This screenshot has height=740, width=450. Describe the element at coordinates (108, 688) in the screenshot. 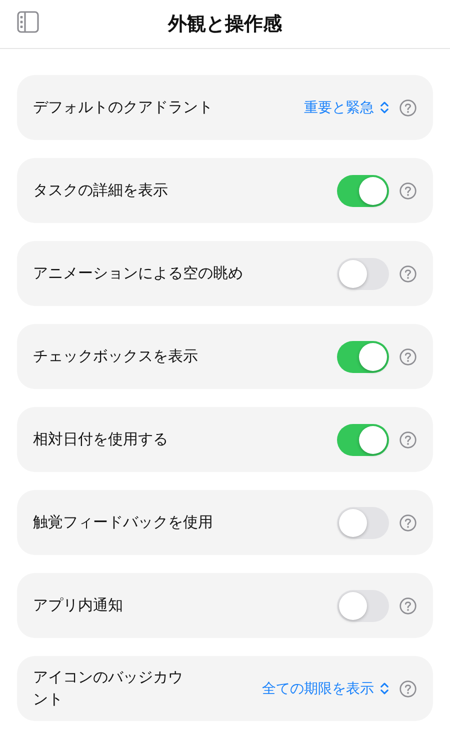

I see `setting-label: アイコンのバッジカウント` at that location.